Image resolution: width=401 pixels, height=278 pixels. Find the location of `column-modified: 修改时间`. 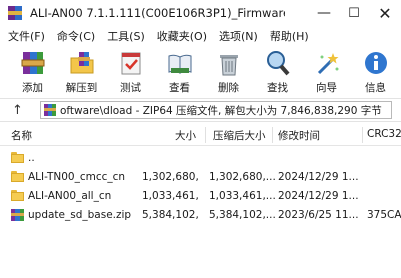

column-modified: 修改时间 is located at coordinates (299, 135).